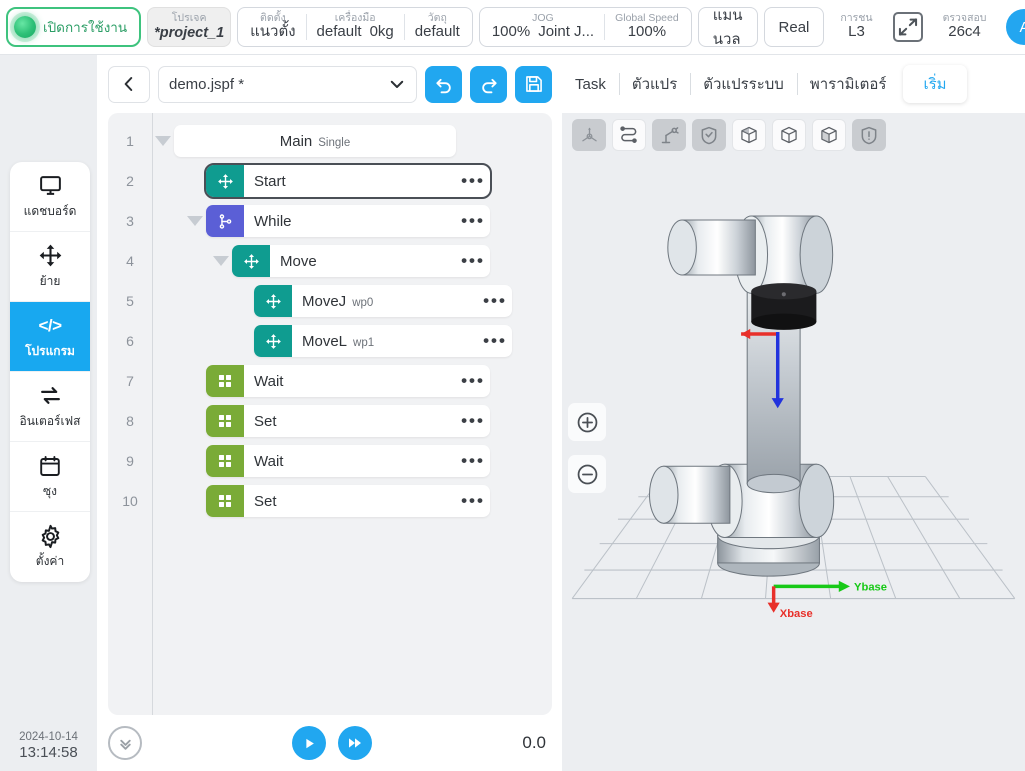 This screenshot has width=1025, height=771. I want to click on manual-mode-button: แมนนวล, so click(727, 27).